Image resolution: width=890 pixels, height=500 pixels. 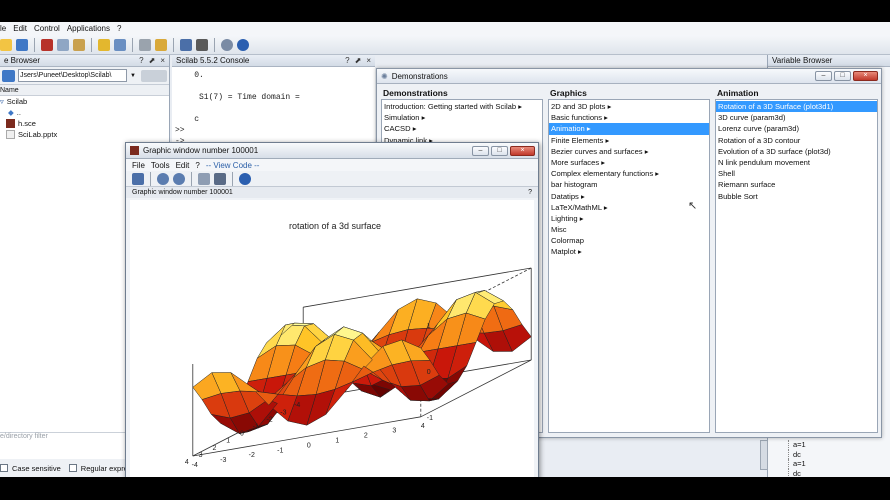 What do you see at coordinates (47, 44) in the screenshot?
I see `cut-icon` at bounding box center [47, 44].